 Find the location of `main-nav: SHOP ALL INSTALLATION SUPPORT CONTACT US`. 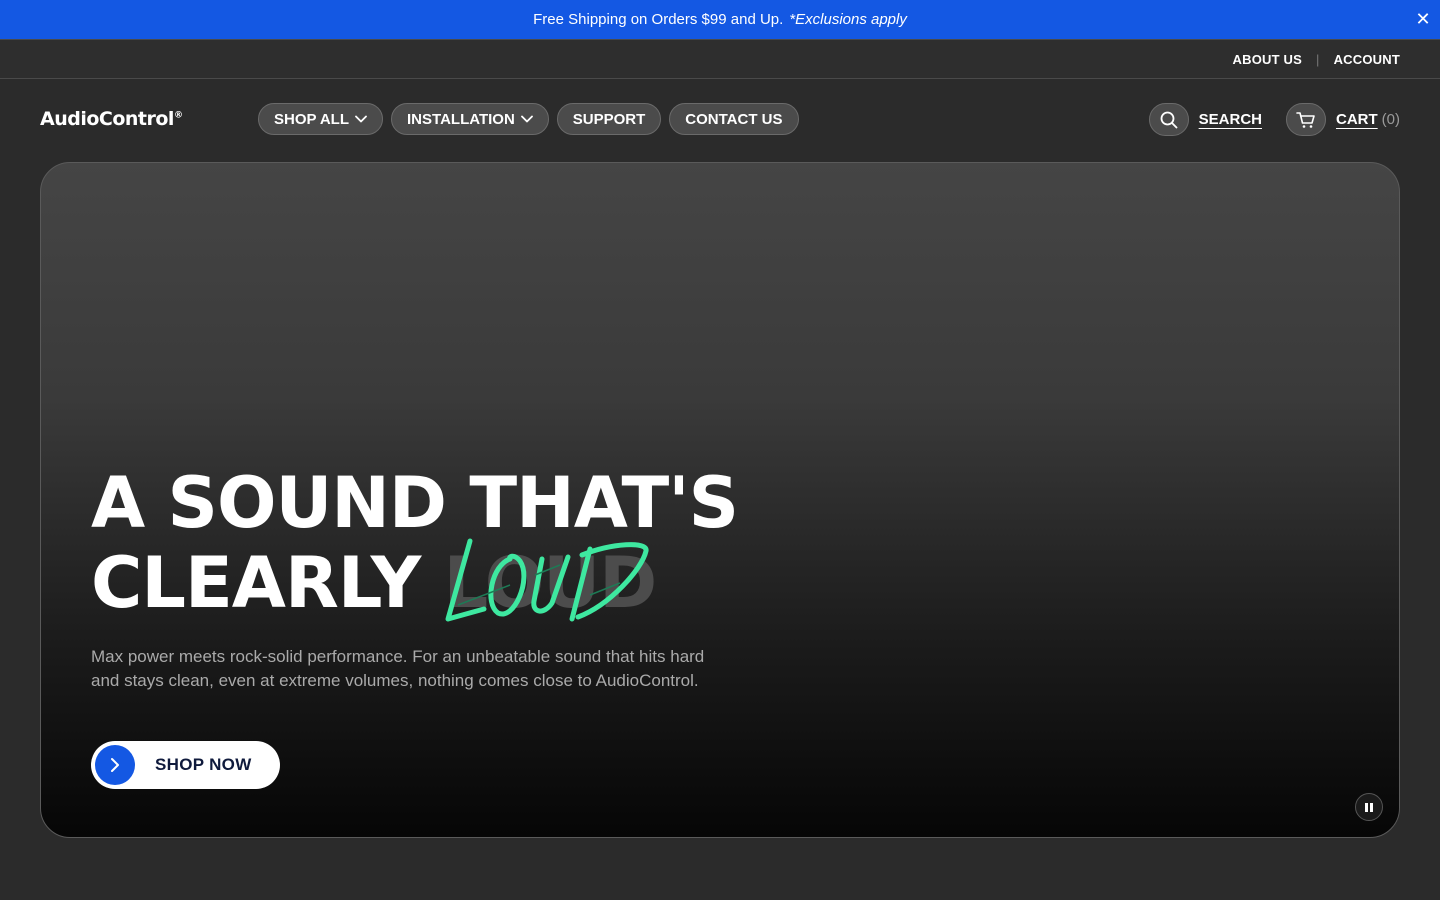

main-nav: SHOP ALL INSTALLATION SUPPORT CONTACT US is located at coordinates (528, 119).